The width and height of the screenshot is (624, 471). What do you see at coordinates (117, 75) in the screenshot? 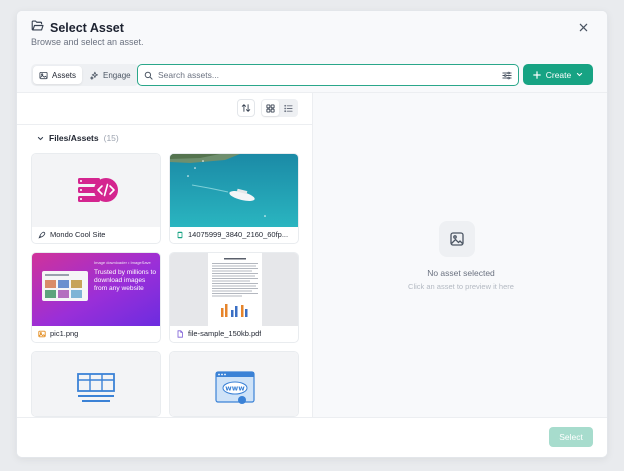
I see `tab-engage-label: Engage` at bounding box center [117, 75].